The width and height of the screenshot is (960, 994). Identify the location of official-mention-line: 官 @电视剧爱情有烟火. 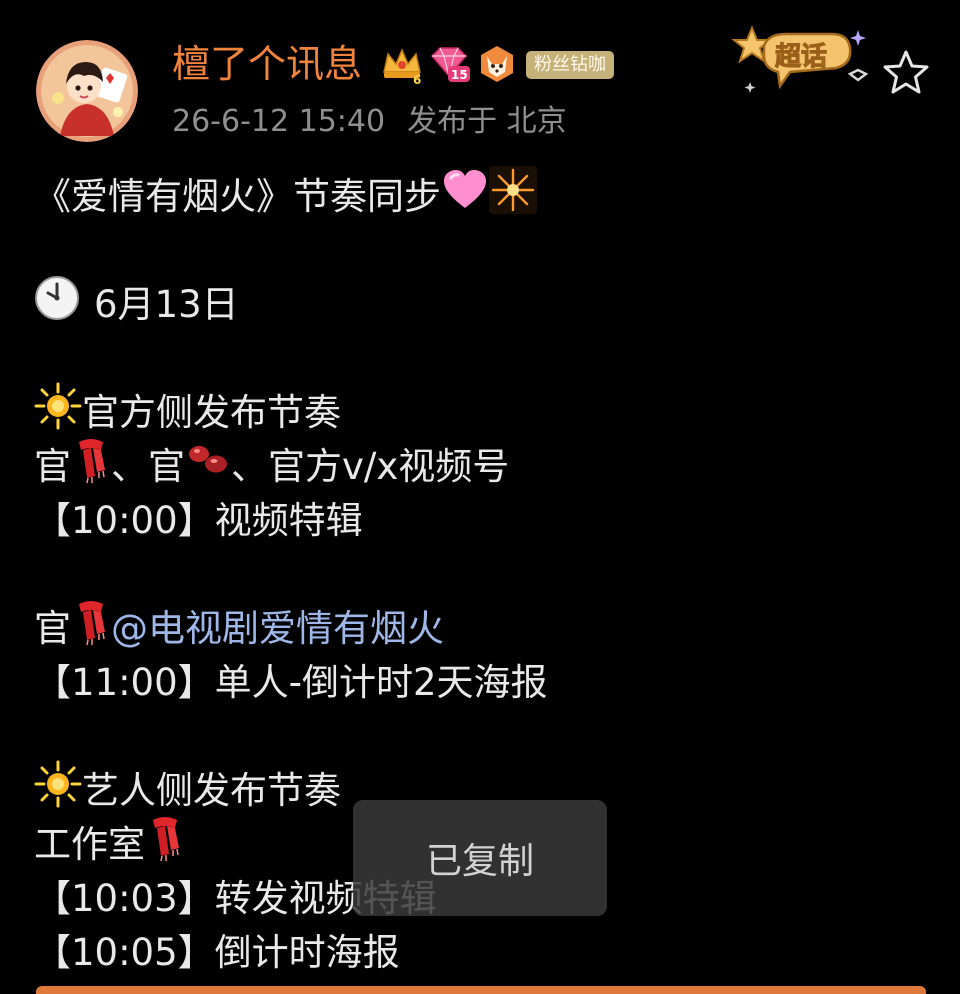
(484, 628).